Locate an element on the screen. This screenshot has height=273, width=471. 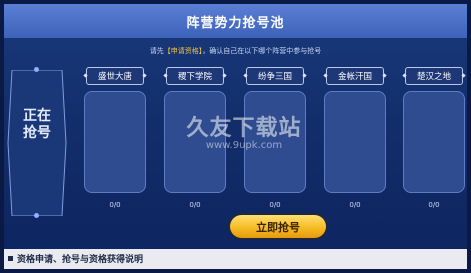
square-bullet-icon is located at coordinates (10, 258).